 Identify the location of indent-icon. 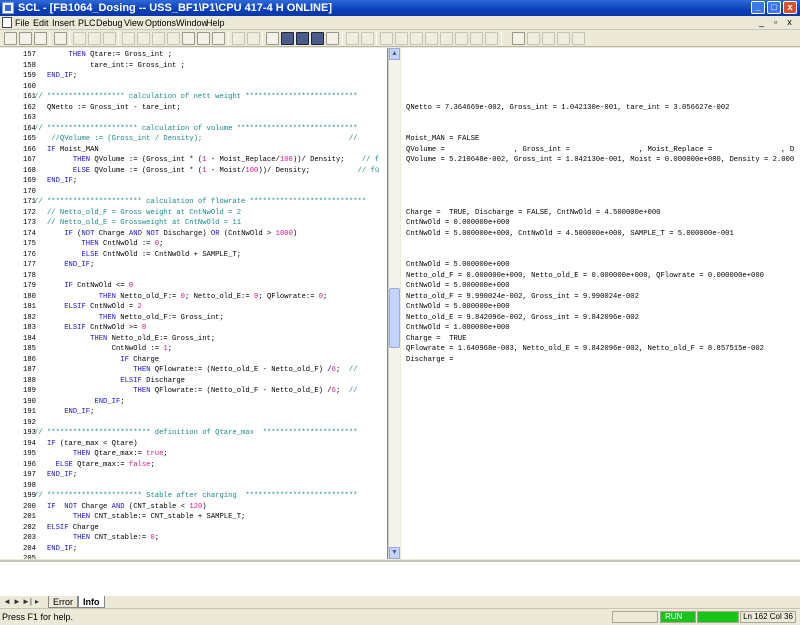
(238, 38).